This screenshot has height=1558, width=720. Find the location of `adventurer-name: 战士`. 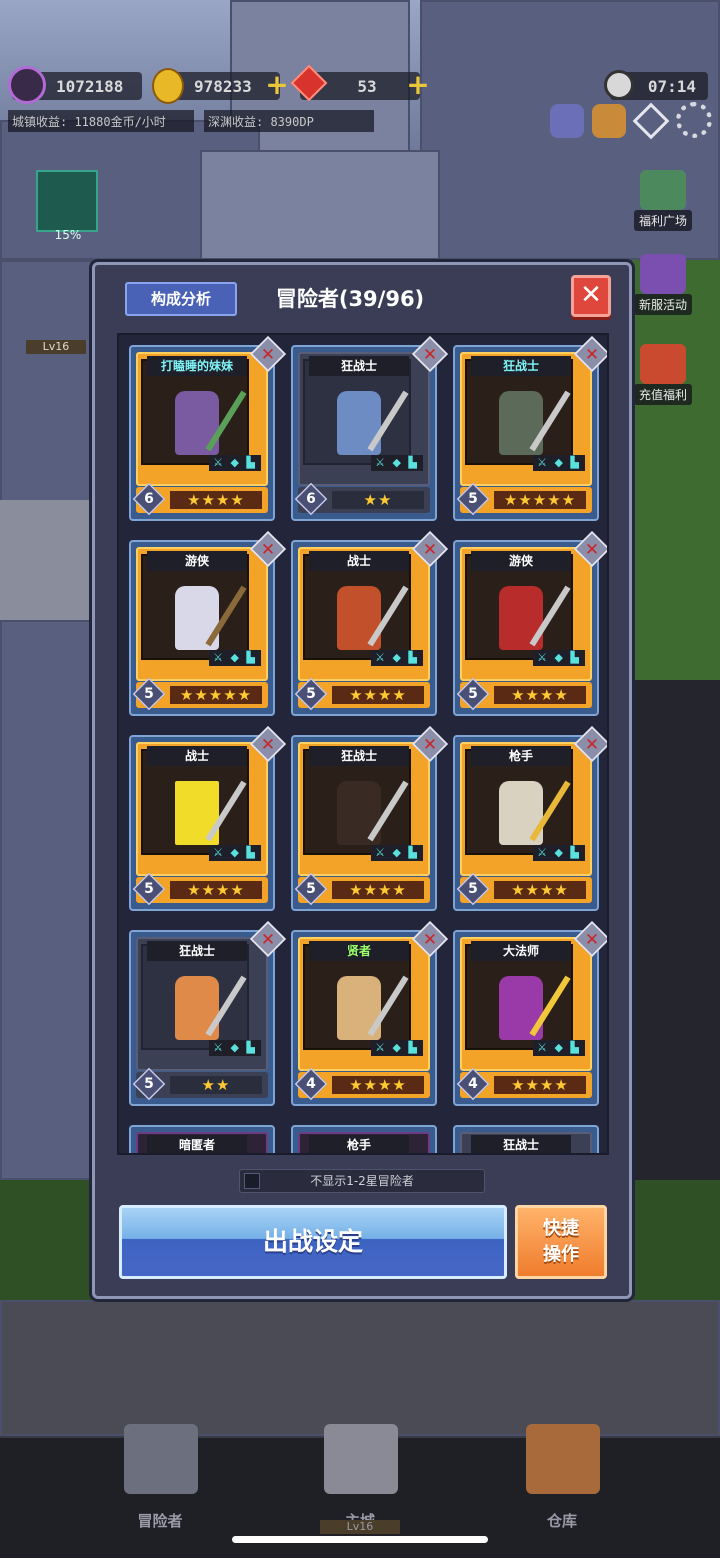

adventurer-name: 战士 is located at coordinates (359, 561).